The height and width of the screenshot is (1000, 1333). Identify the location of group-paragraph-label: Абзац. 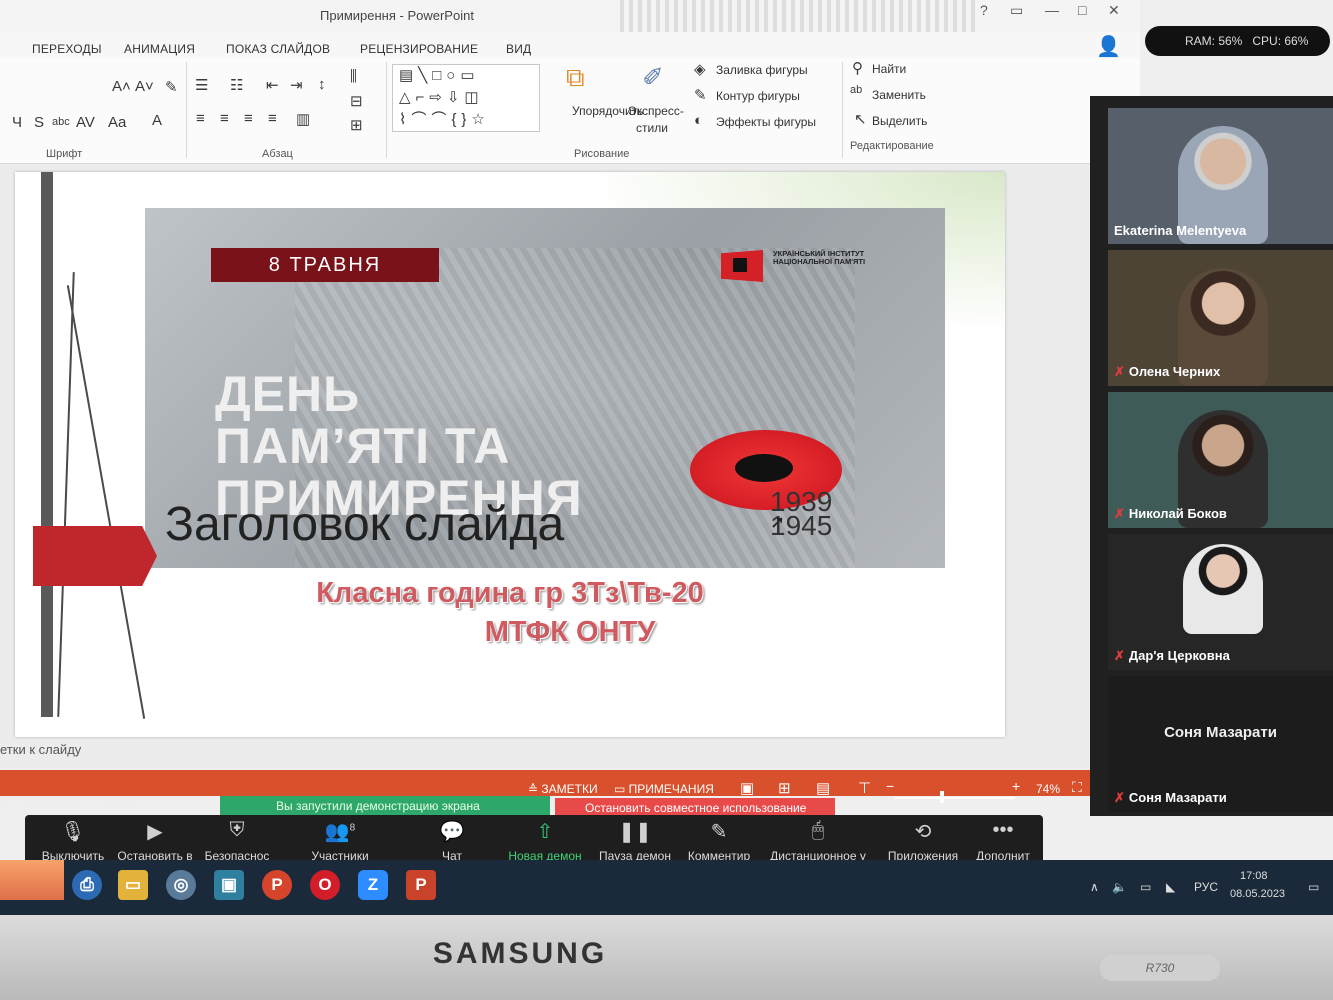
(277, 154).